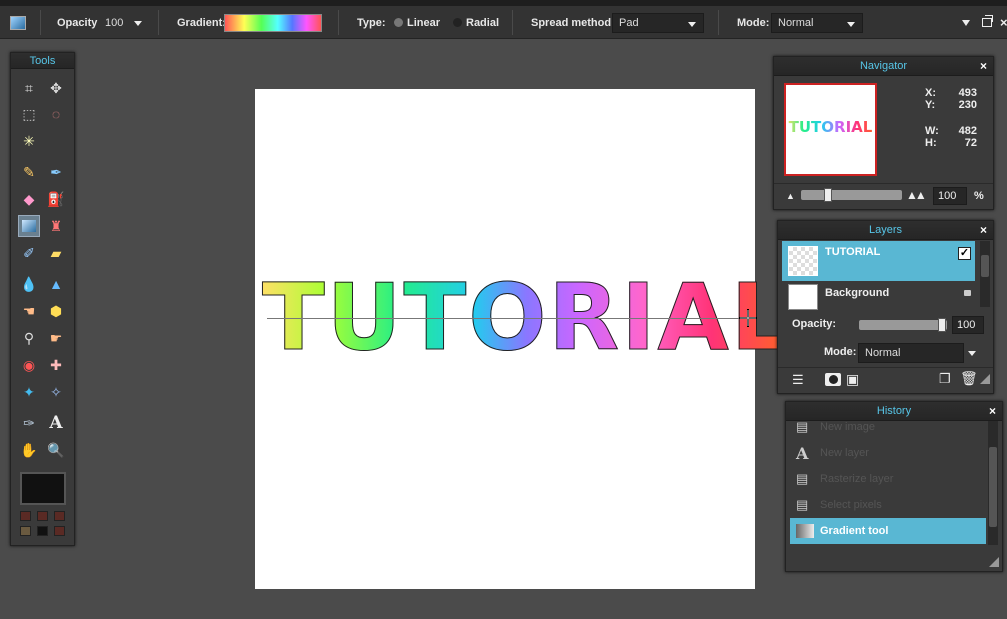  Describe the element at coordinates (56, 450) in the screenshot. I see `zoom-tool-icon: 🔍` at that location.